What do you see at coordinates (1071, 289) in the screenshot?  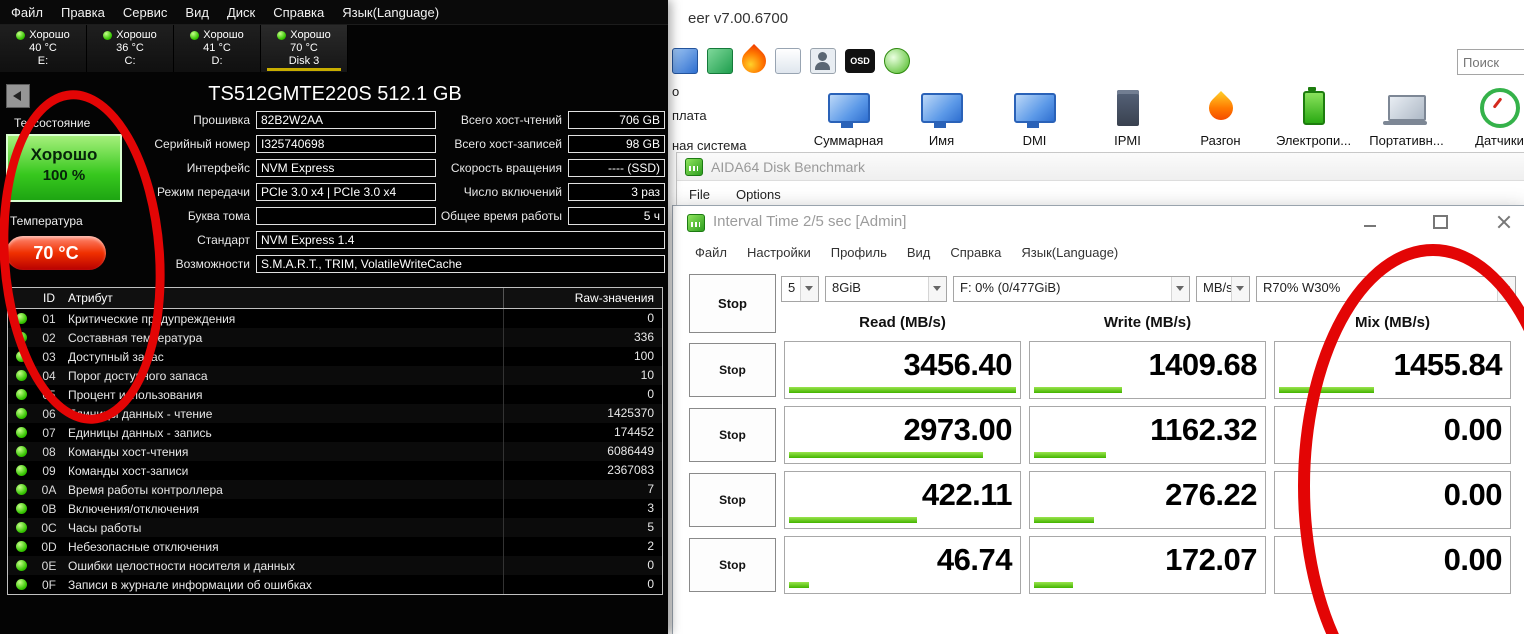 I see `combo-box: F: 0% (0/477GiB)` at bounding box center [1071, 289].